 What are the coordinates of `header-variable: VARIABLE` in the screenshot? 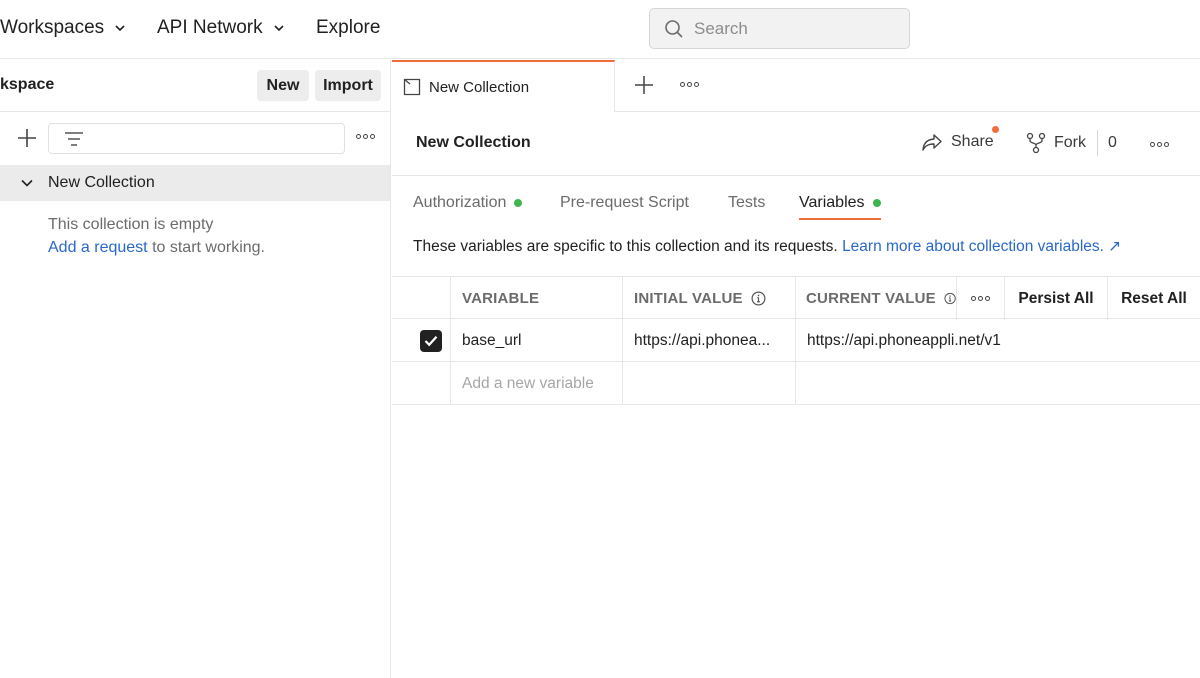 It's located at (501, 298).